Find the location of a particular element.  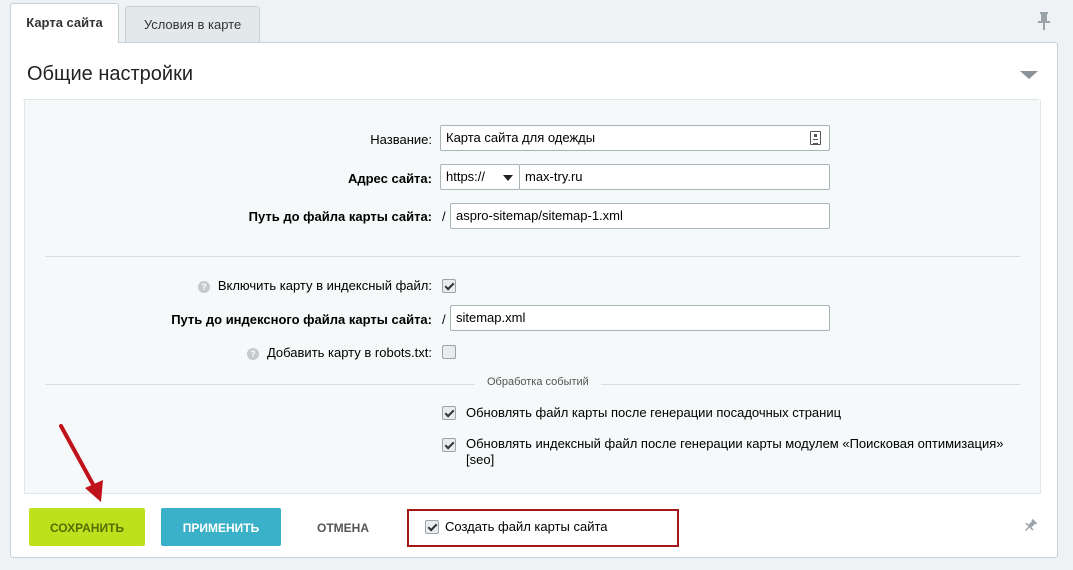

include-index-label: ? Включить карту в индексный файл: is located at coordinates (314, 285).